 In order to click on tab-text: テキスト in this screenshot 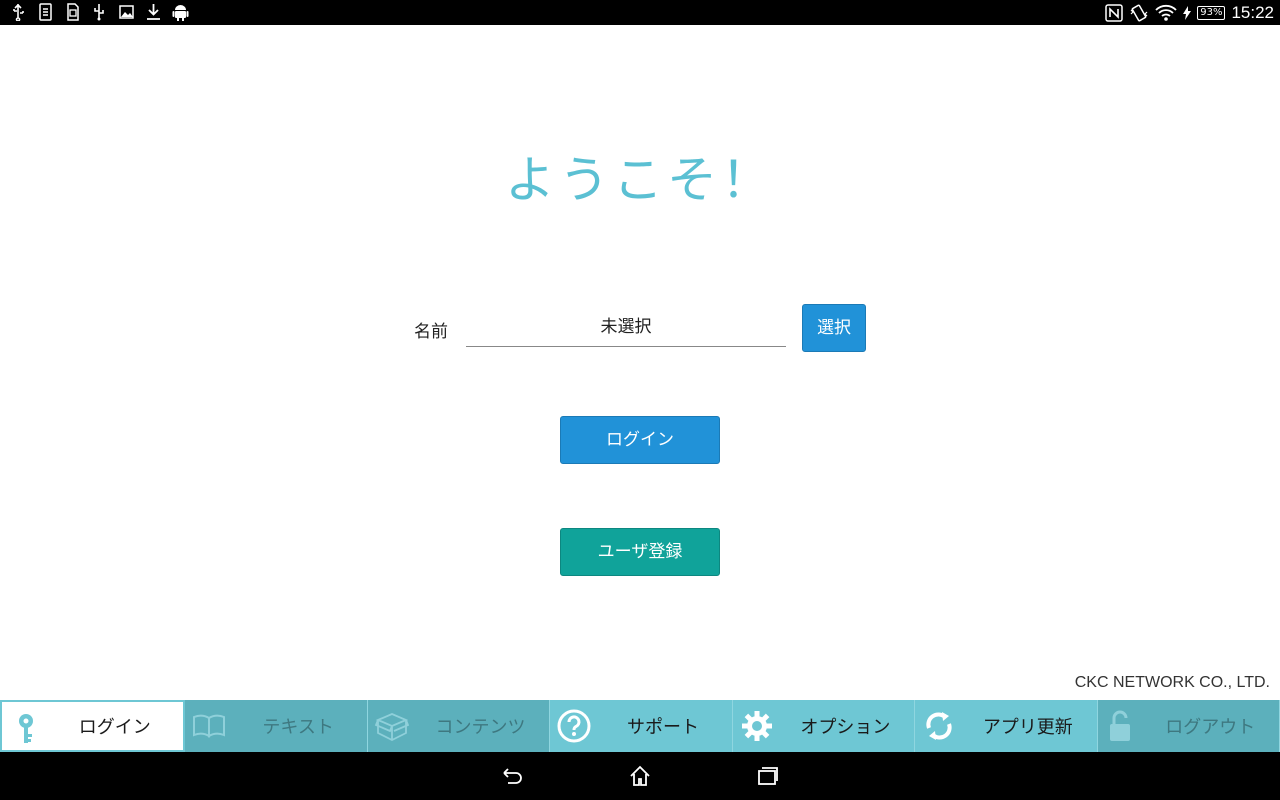, I will do `click(276, 726)`.